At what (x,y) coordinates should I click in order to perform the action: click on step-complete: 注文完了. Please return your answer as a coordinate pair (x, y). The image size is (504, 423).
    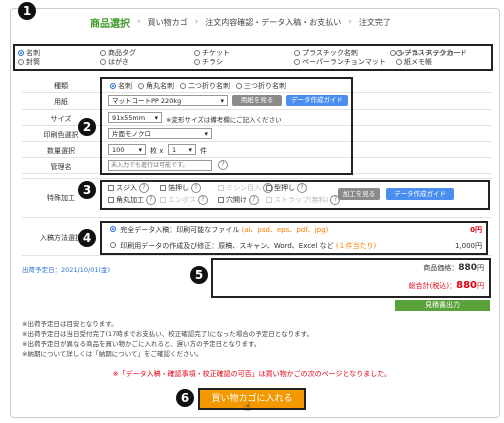
    Looking at the image, I should click on (374, 22).